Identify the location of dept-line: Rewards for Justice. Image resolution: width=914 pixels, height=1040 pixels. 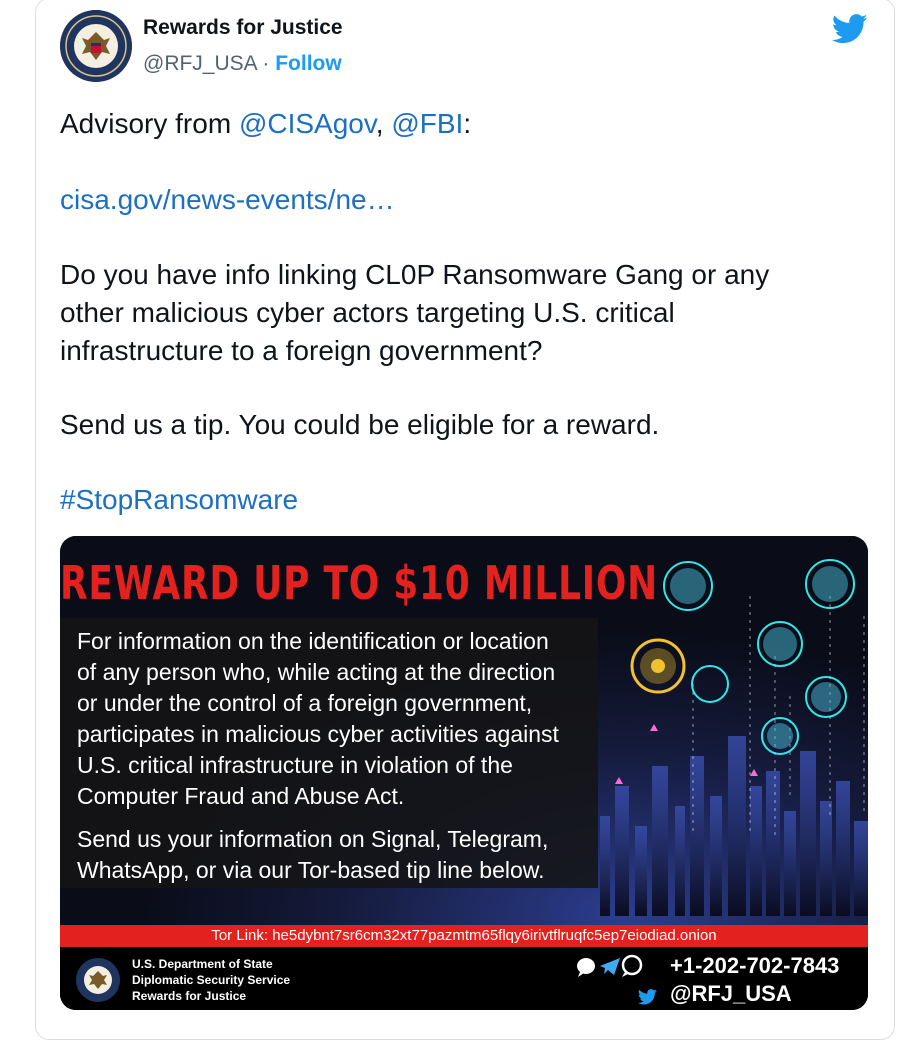
(189, 996).